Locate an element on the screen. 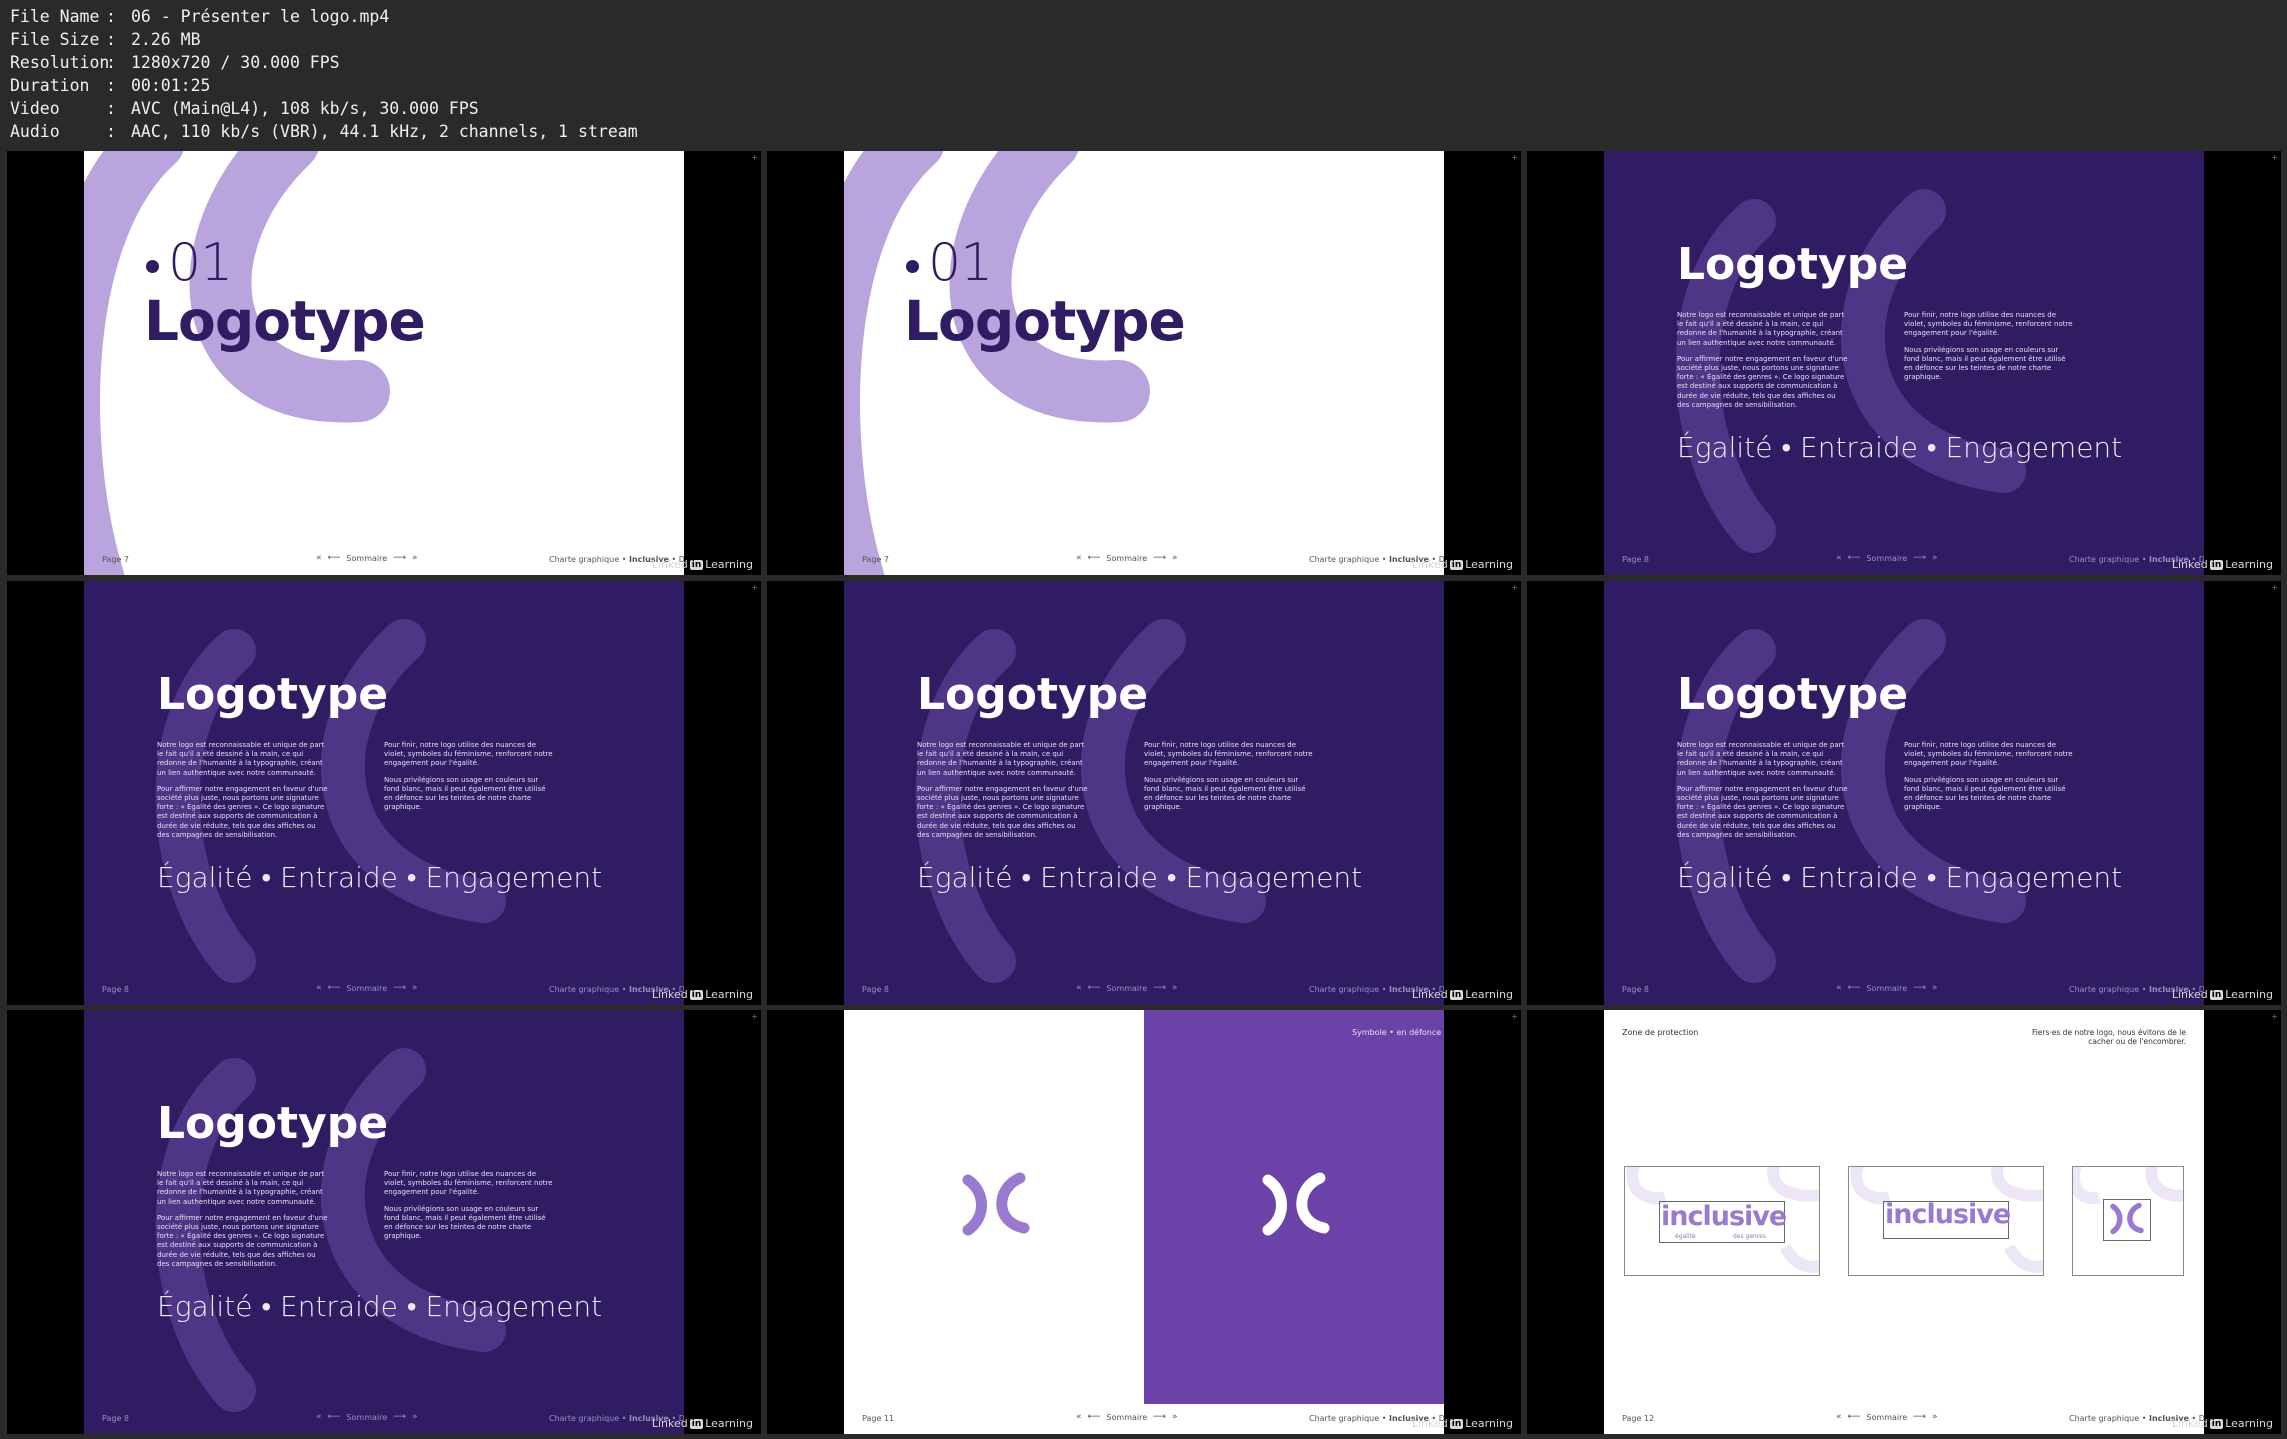  info-key: Audio is located at coordinates (35, 131).